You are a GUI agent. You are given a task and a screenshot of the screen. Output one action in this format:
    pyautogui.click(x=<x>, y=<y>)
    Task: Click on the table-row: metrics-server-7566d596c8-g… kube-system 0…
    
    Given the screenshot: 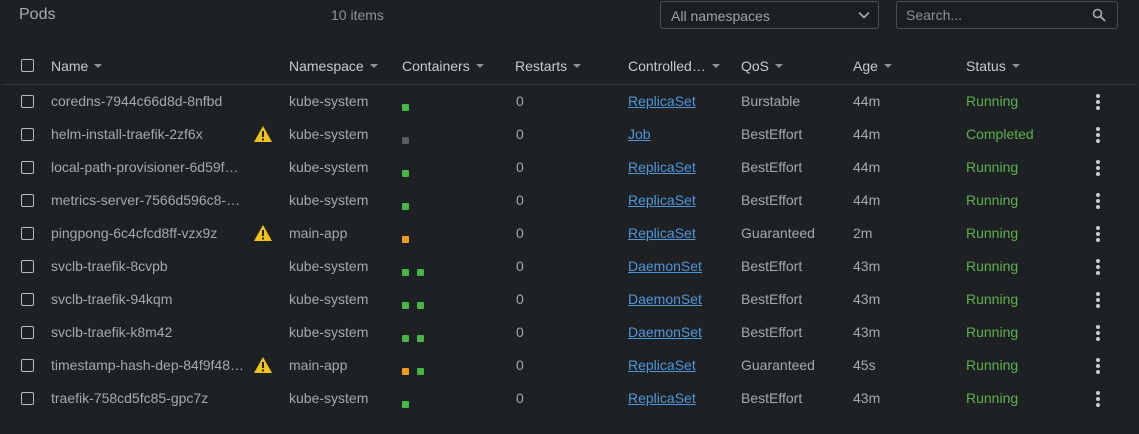 What is the action you would take?
    pyautogui.click(x=570, y=200)
    